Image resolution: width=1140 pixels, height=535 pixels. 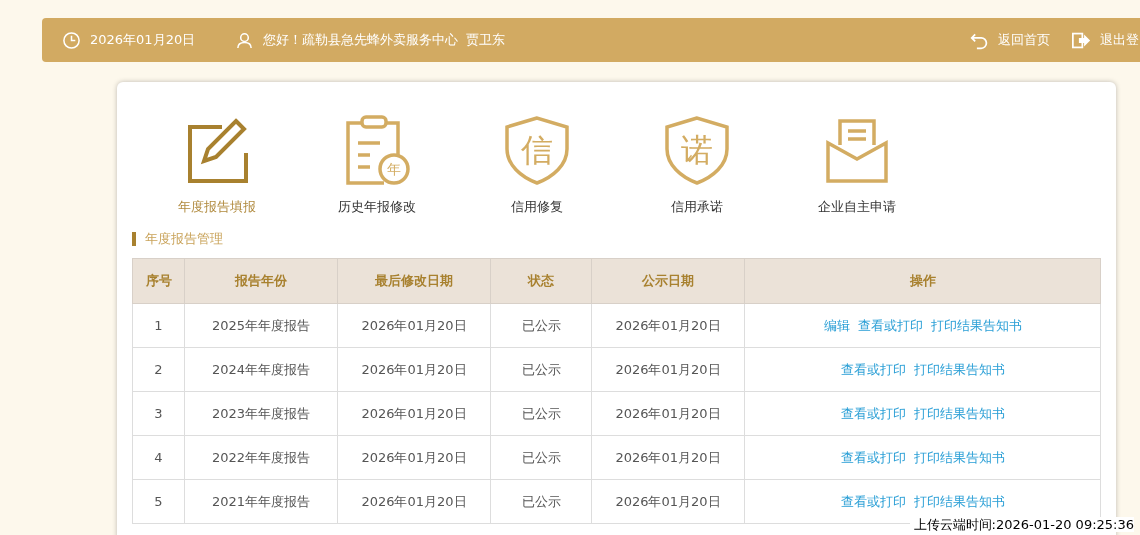 I want to click on logout-link: 退出登, so click(x=1119, y=40).